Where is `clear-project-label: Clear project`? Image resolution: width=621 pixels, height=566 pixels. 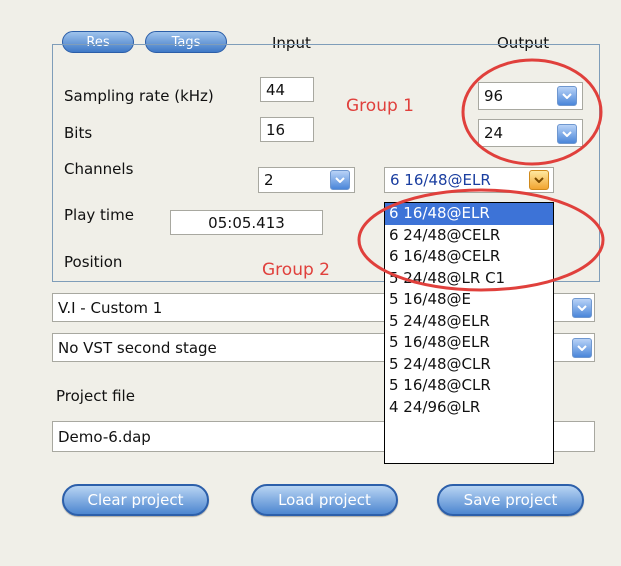
clear-project-label: Clear project is located at coordinates (135, 500).